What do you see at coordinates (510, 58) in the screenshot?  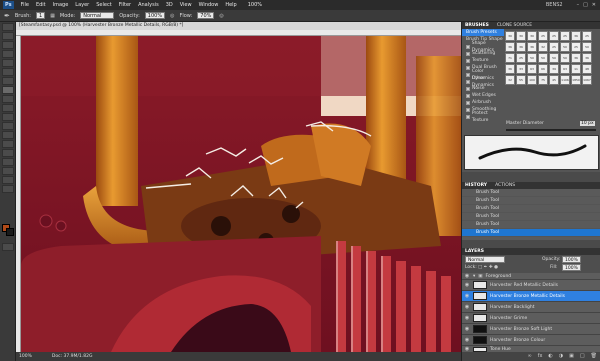 I see `brush-tip-preset: 71` at bounding box center [510, 58].